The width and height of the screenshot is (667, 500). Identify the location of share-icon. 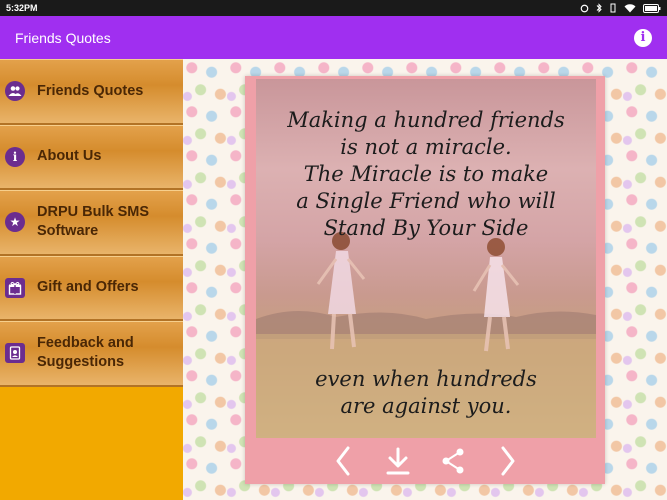
(453, 461).